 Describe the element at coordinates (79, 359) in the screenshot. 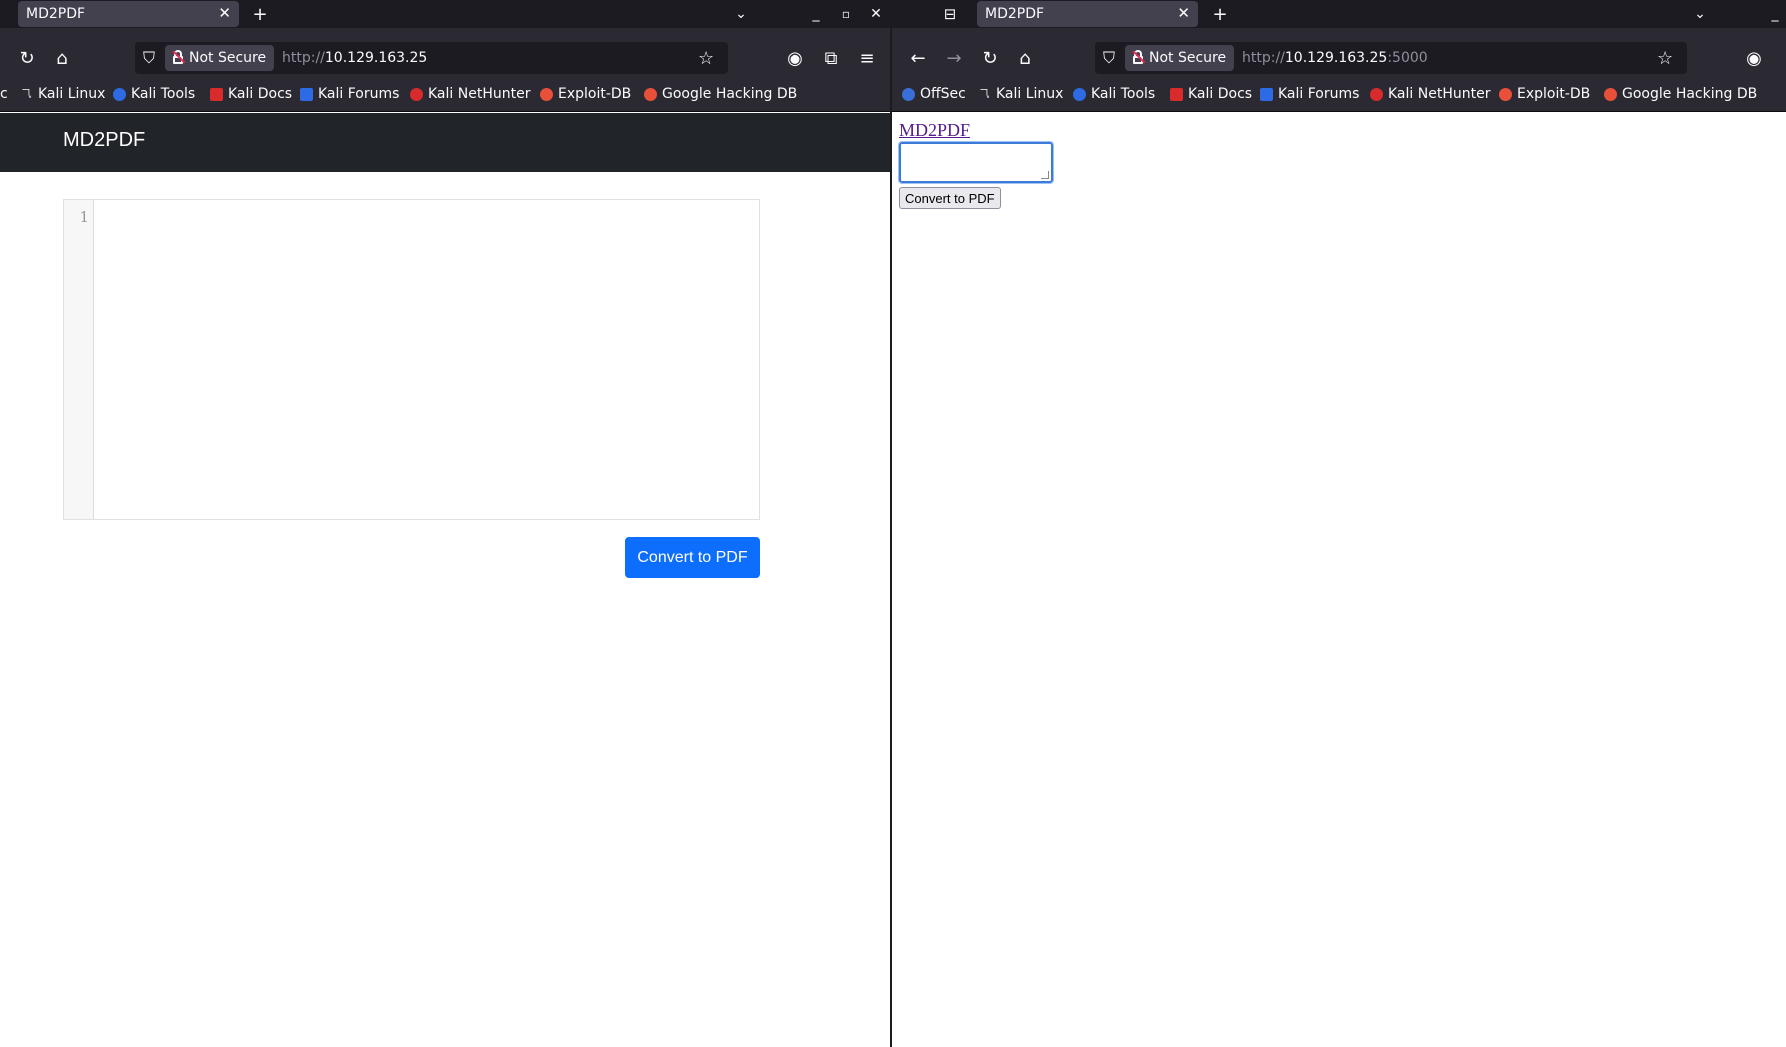

I see `line-number-gutter: 1` at that location.